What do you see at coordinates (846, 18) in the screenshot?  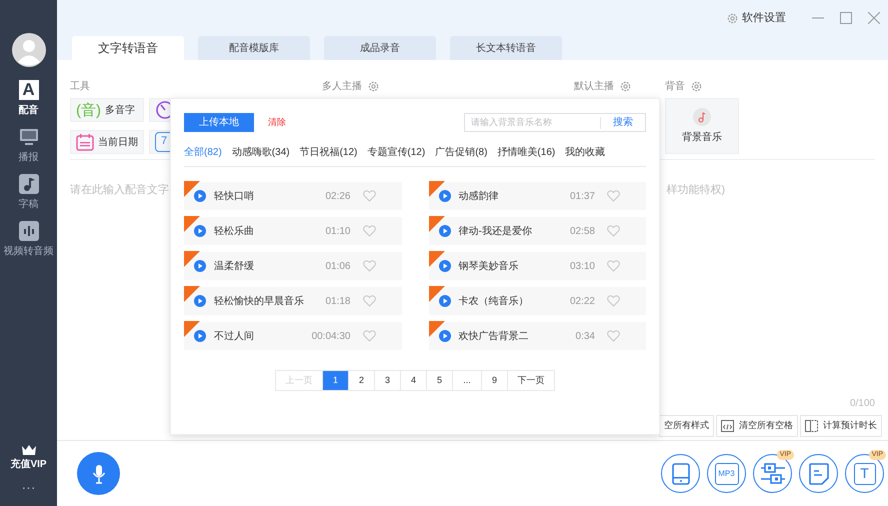 I see `maximize-icon` at bounding box center [846, 18].